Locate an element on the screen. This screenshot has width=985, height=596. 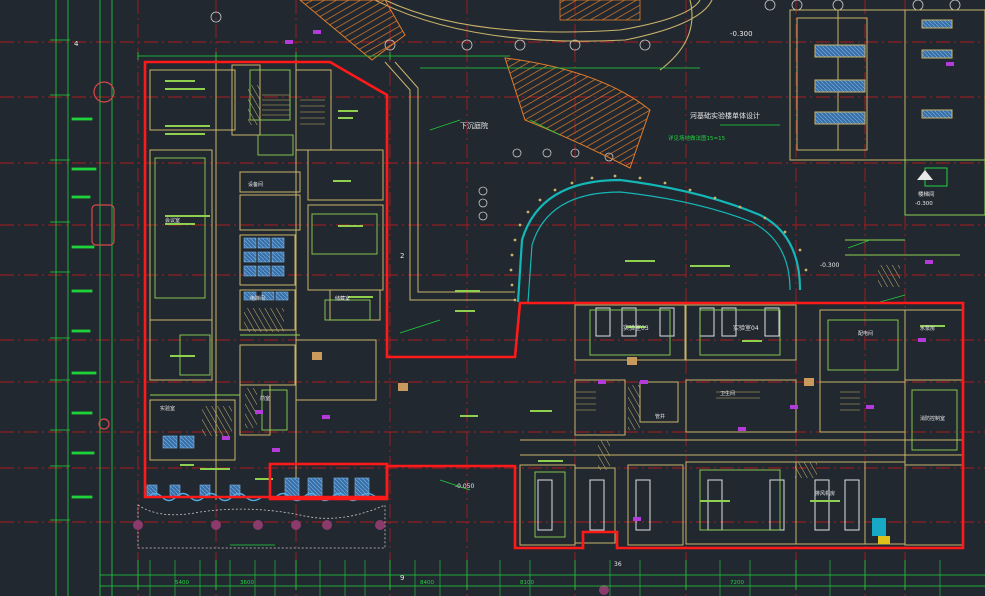
axis-label-2: 2 is located at coordinates (402, 256).